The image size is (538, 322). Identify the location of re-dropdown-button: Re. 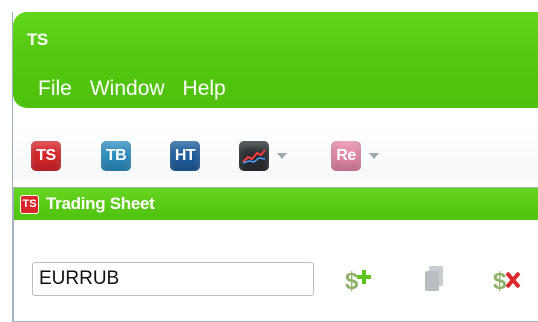
(355, 156).